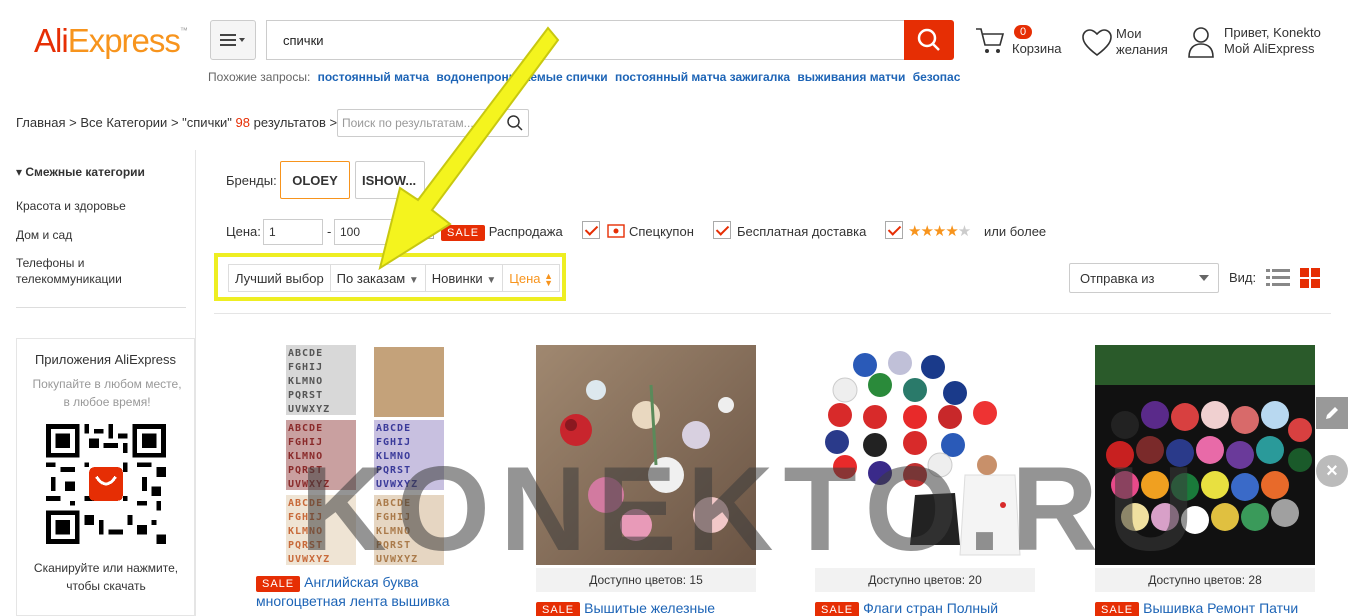 This screenshot has height=616, width=1361. Describe the element at coordinates (894, 230) in the screenshot. I see `rating-checkbox` at that location.